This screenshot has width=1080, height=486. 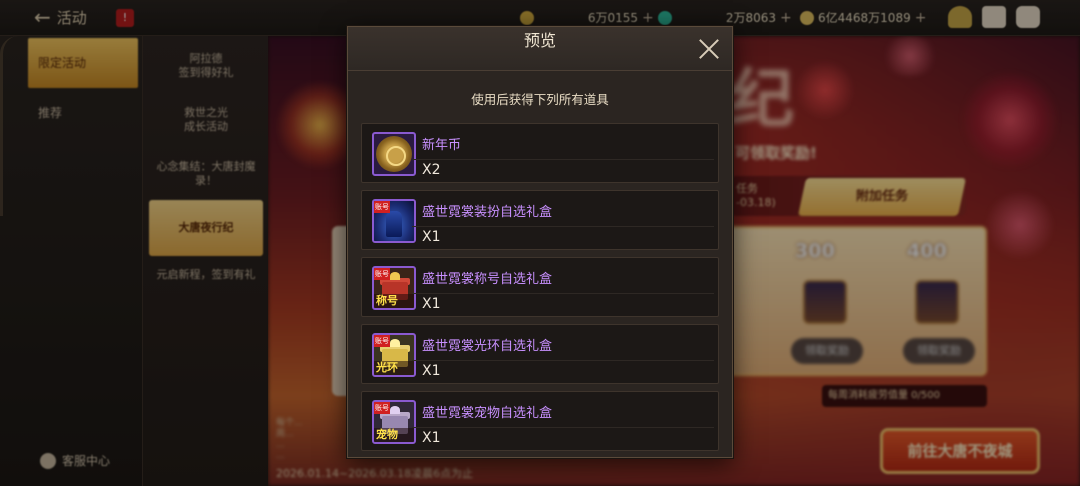 I want to click on list-item: 账号 盛世霓裳装扮自选礼盒 X1, so click(x=540, y=220).